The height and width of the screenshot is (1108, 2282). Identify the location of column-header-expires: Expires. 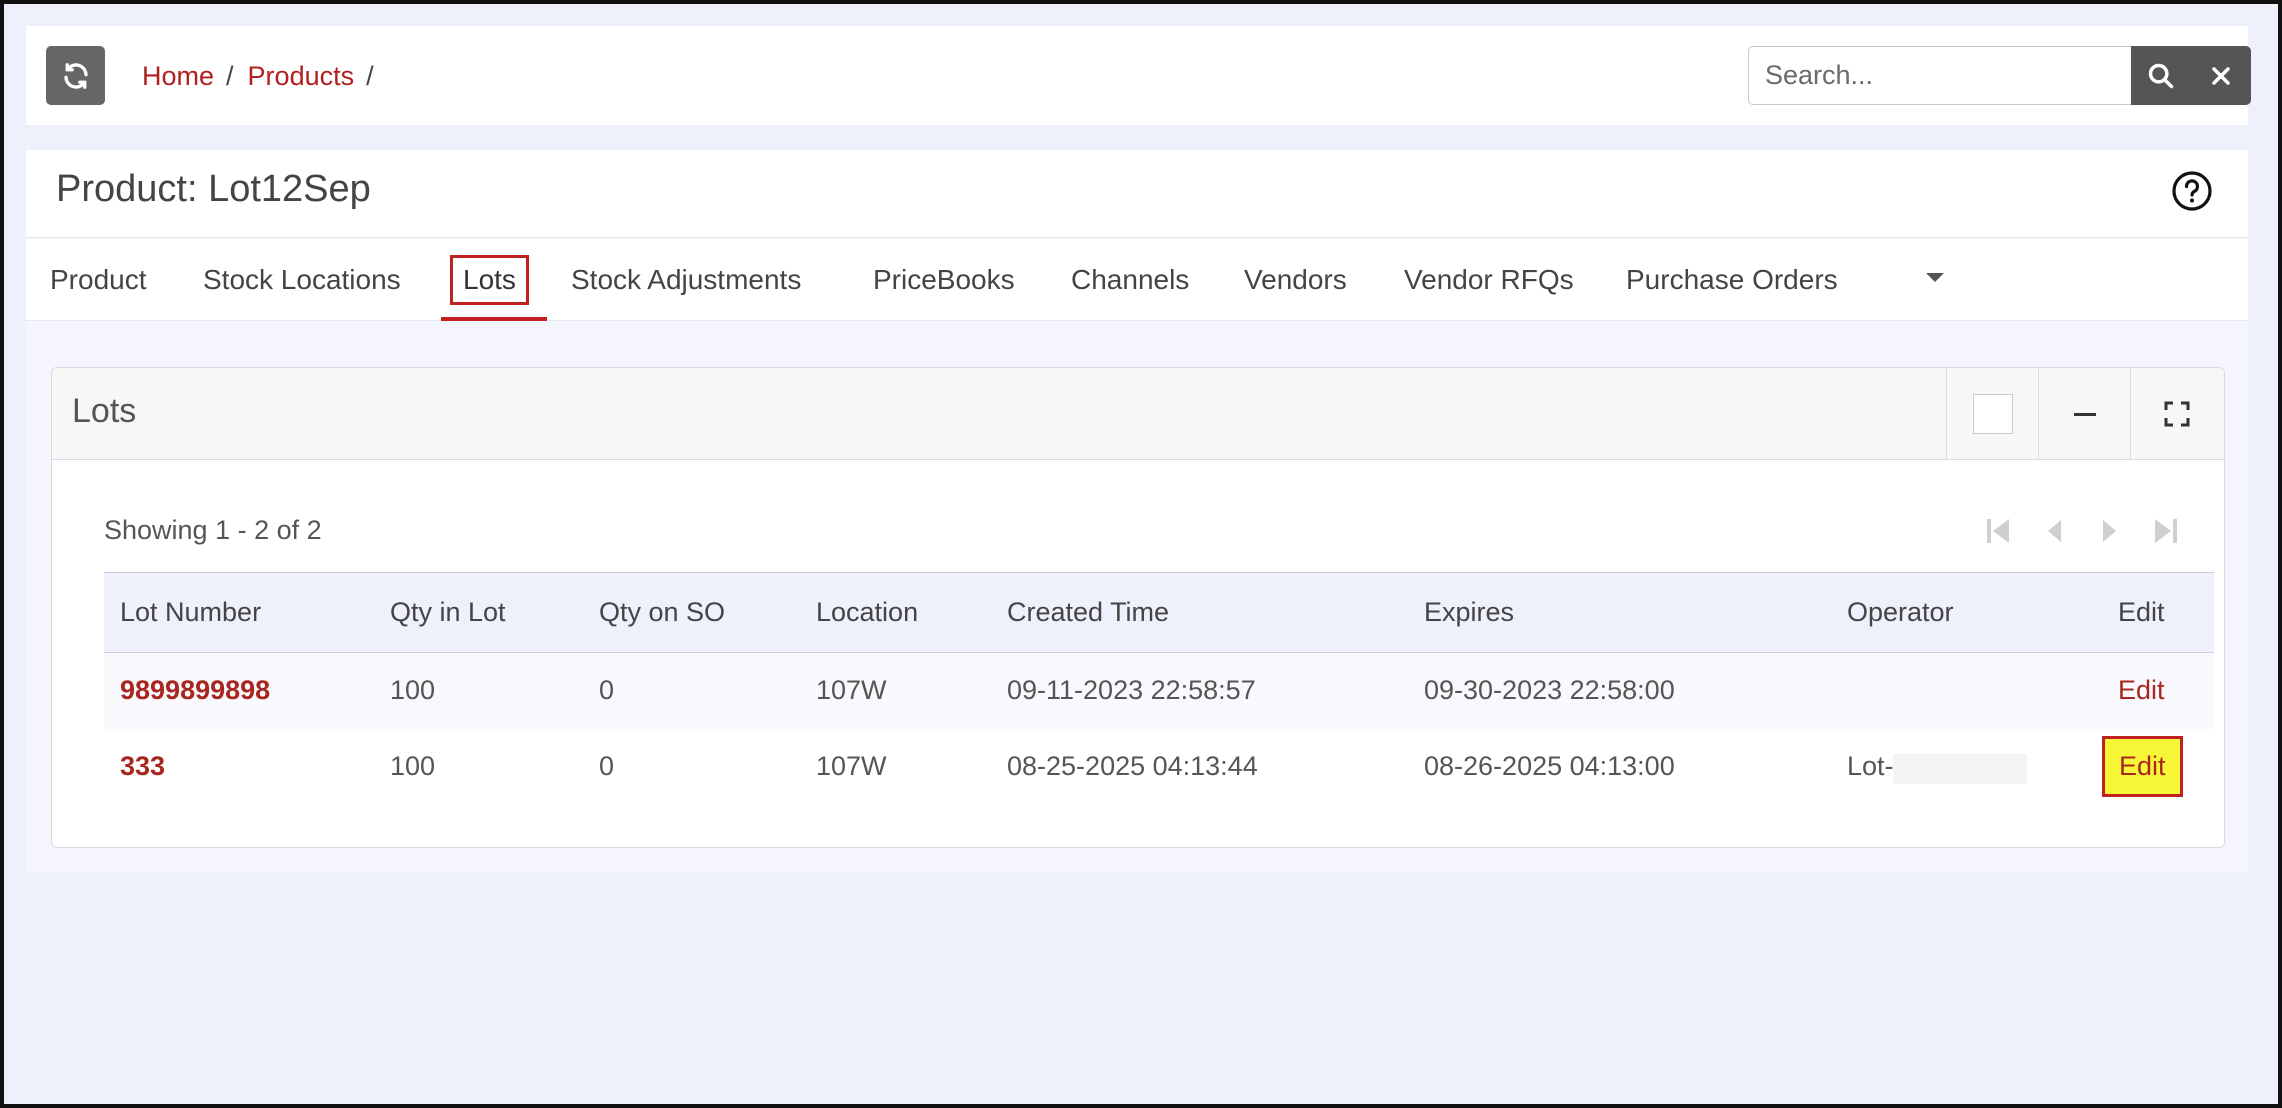
(1619, 613).